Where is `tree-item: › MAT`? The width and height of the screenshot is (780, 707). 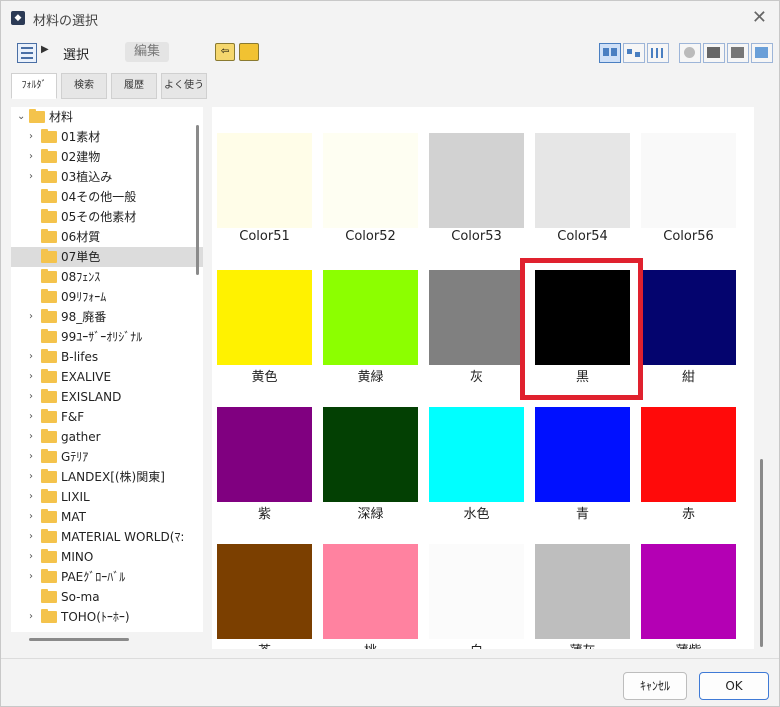
tree-item: › MAT is located at coordinates (107, 517).